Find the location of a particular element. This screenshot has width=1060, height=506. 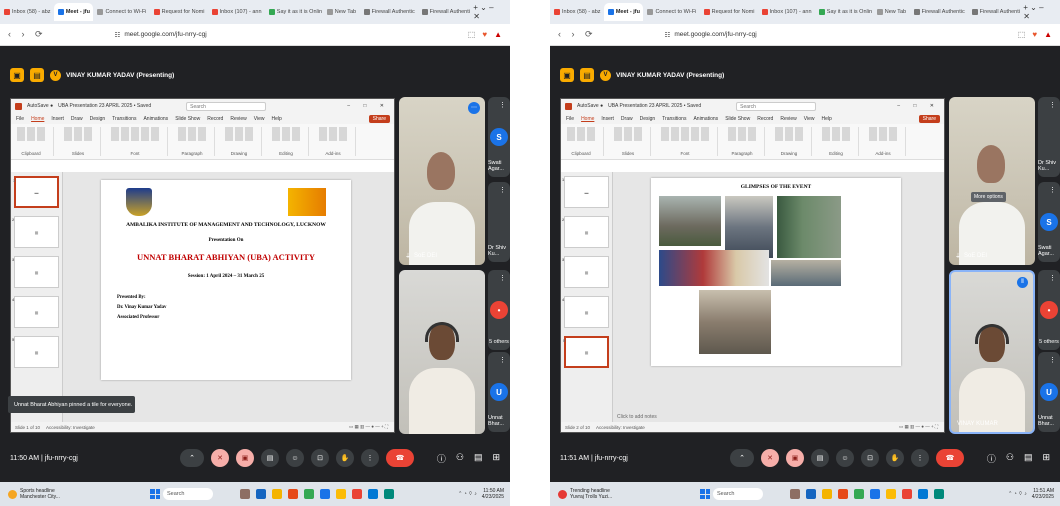

accessibility-status: Accessibility: Investigate is located at coordinates (70, 427).